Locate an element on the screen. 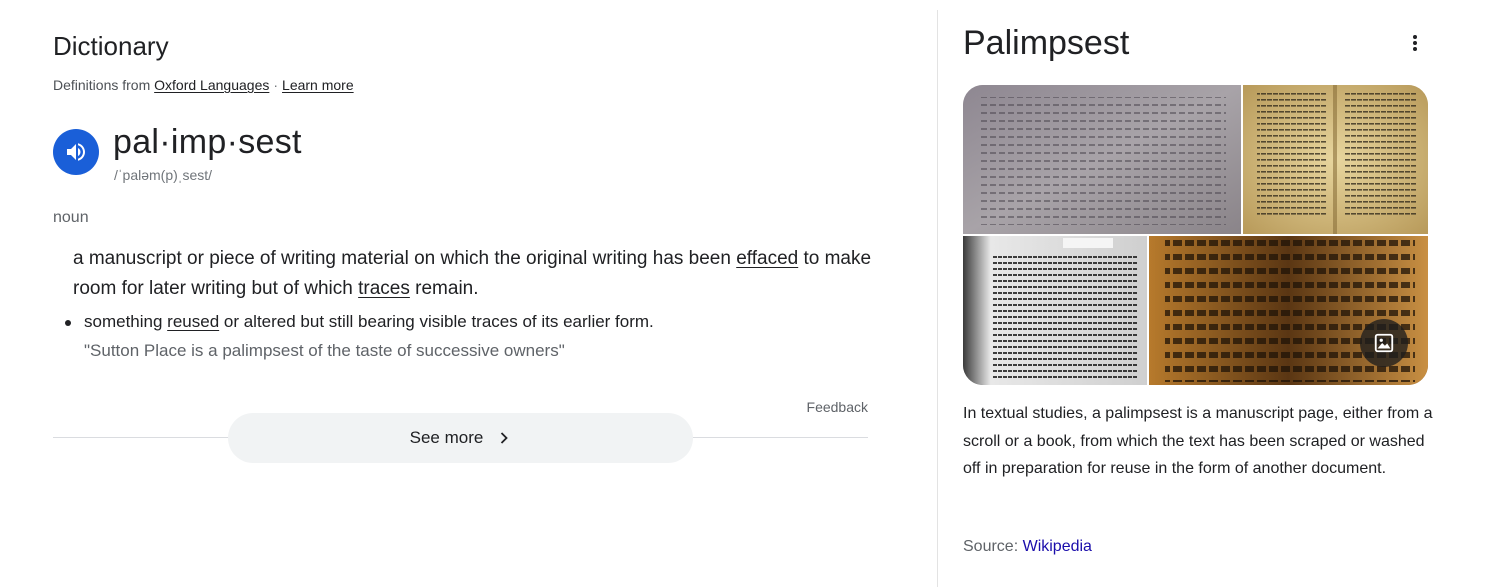 The height and width of the screenshot is (587, 1485). knowledge-panel-source: Source: Wikipedia is located at coordinates (1027, 547).